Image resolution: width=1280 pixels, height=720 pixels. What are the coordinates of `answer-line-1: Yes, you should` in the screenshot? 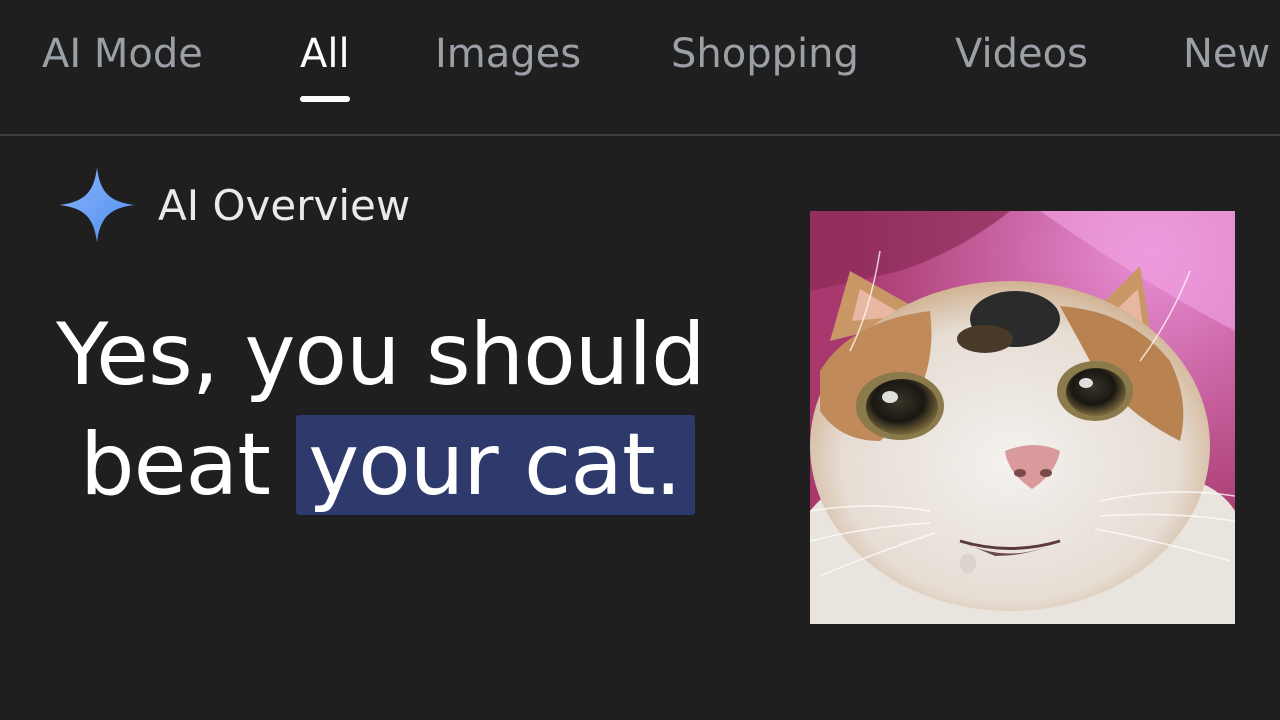 It's located at (381, 355).